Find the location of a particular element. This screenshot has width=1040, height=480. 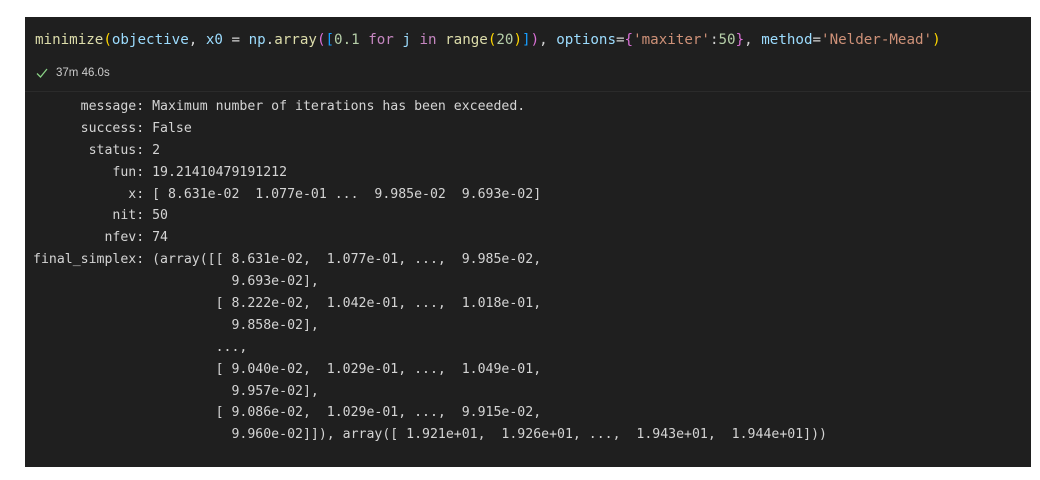

output-line: [ 9.040e-02, 1.029e-01, ..., 1.049e-01, is located at coordinates (287, 369).